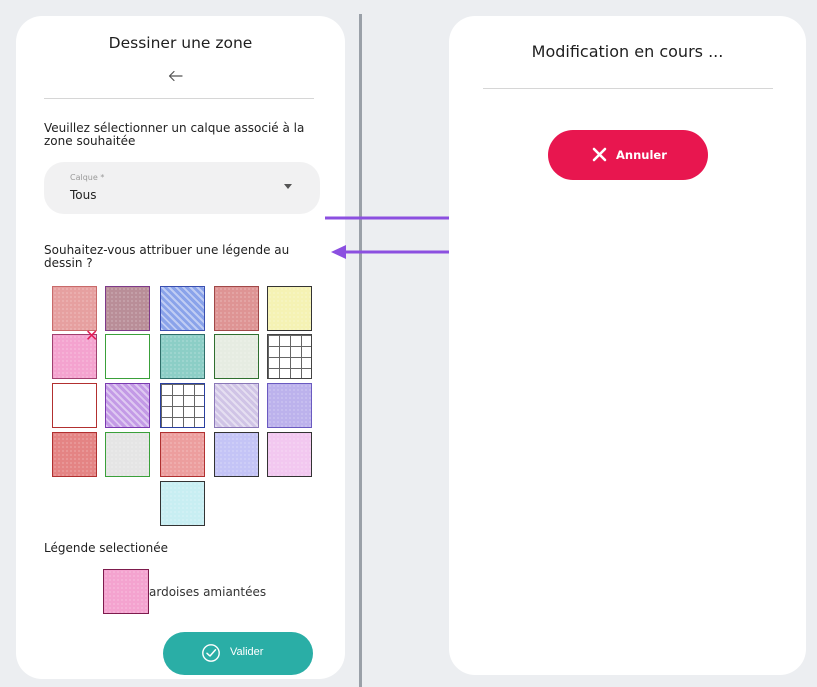 The height and width of the screenshot is (687, 817). What do you see at coordinates (599, 154) in the screenshot?
I see `close-icon` at bounding box center [599, 154].